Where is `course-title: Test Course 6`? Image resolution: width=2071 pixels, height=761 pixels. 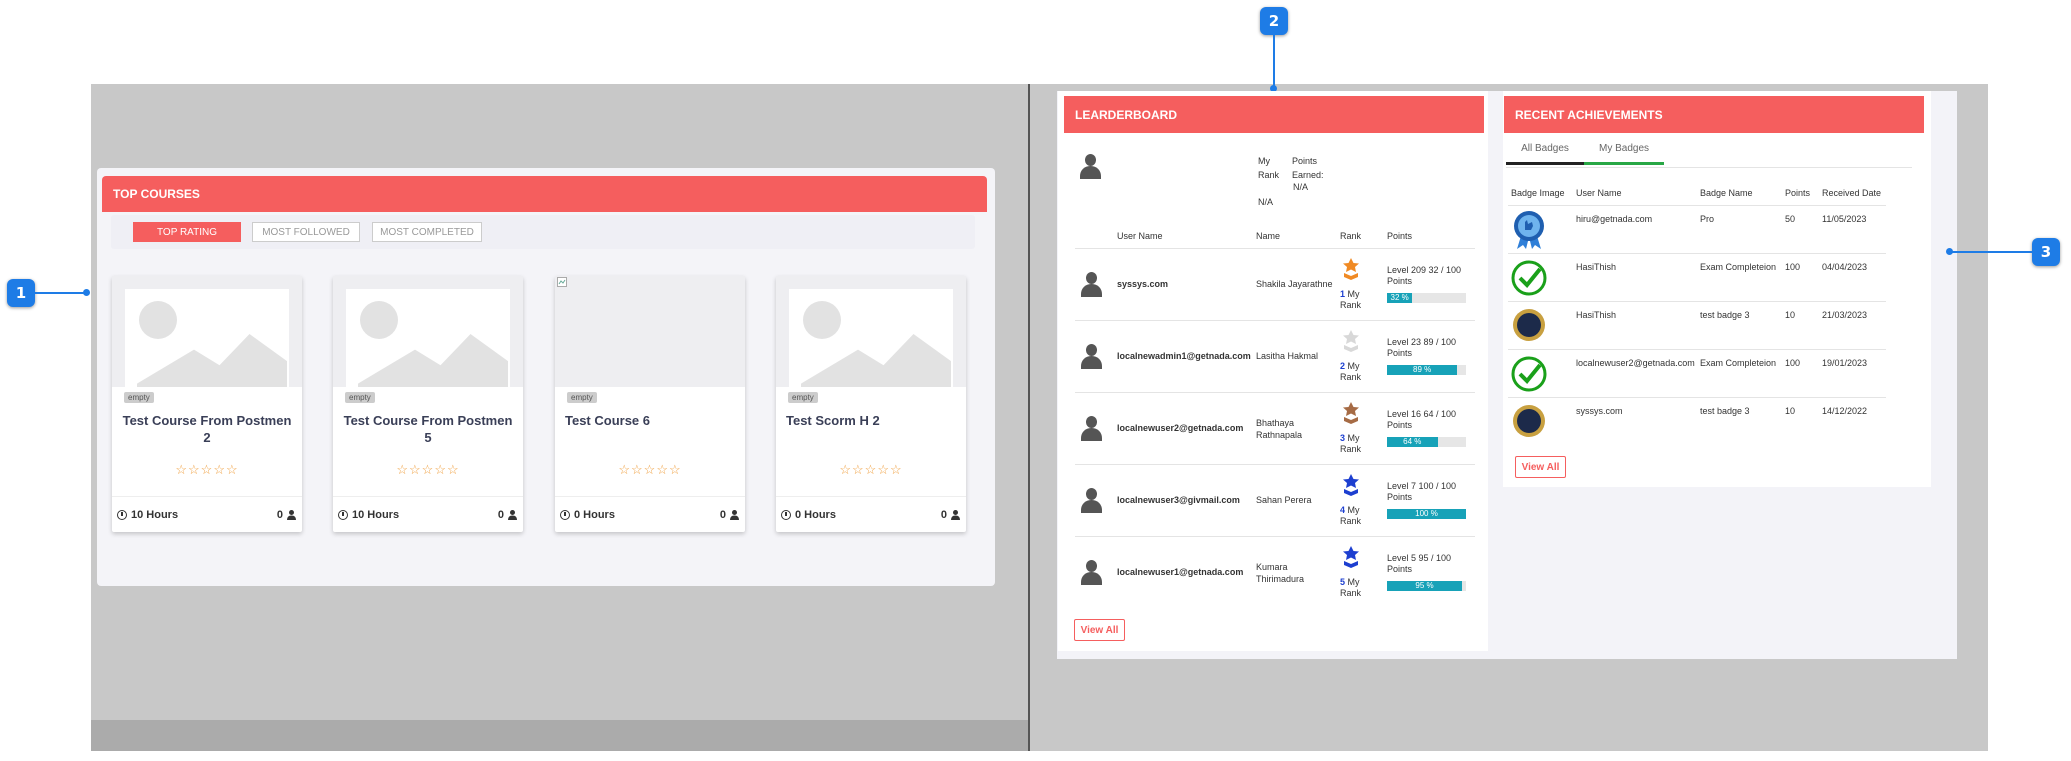 course-title: Test Course 6 is located at coordinates (650, 420).